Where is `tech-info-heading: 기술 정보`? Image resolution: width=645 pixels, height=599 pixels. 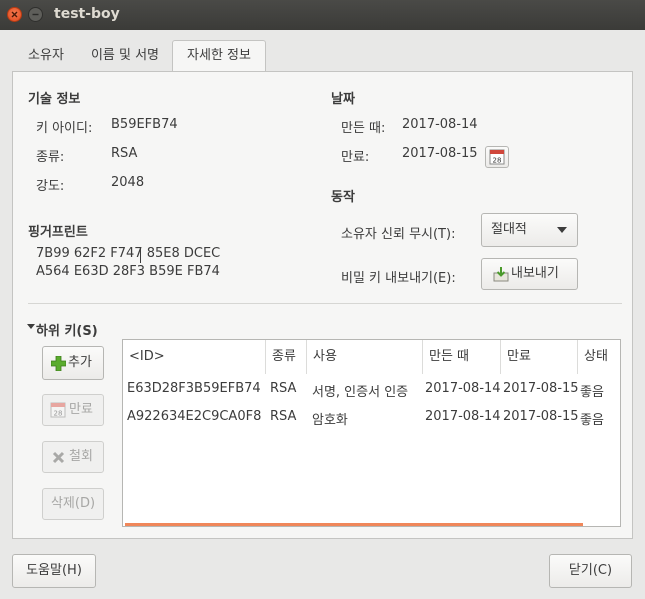 tech-info-heading: 기술 정보 is located at coordinates (54, 99).